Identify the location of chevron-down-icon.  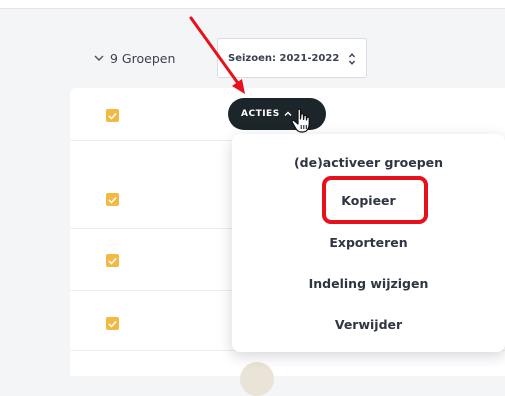
(99, 59).